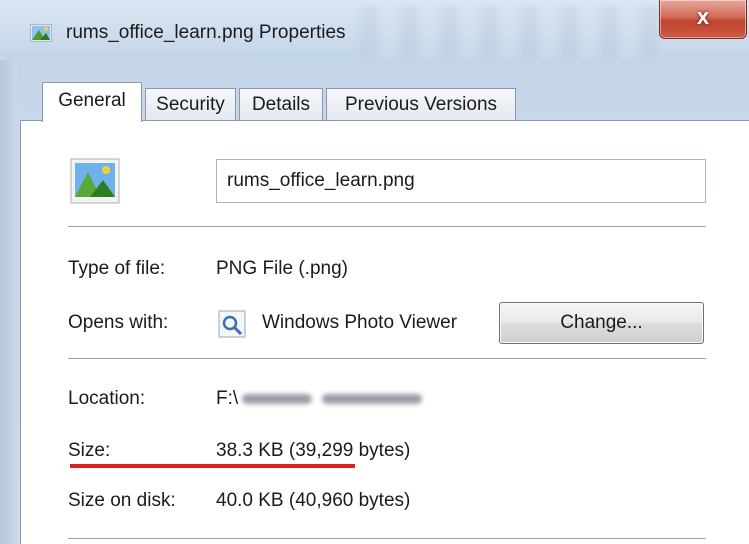 Image resolution: width=749 pixels, height=544 pixels. I want to click on size-label: Size:, so click(89, 450).